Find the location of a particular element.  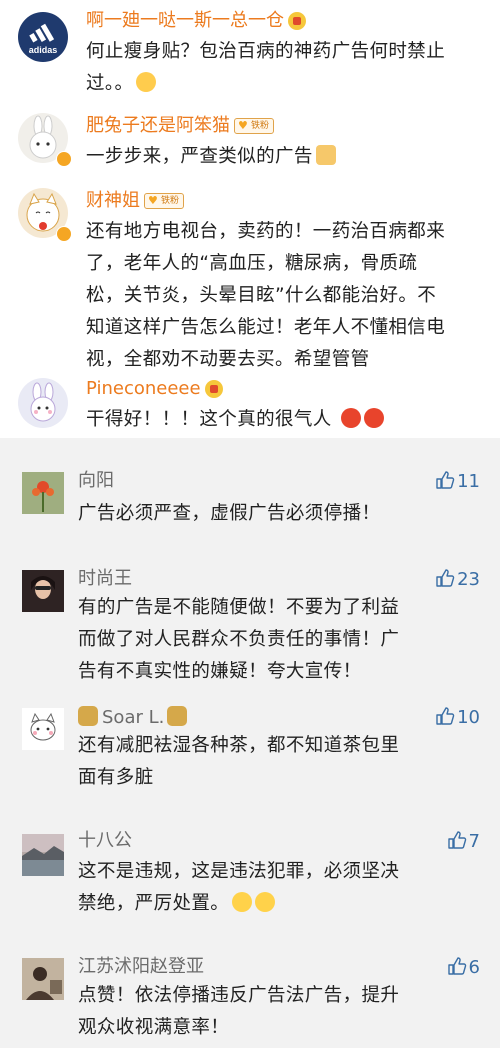

comment-item: 肥兔子还是阿笨猫铁粉 一步步来，严查类似的广告 is located at coordinates (250, 142).